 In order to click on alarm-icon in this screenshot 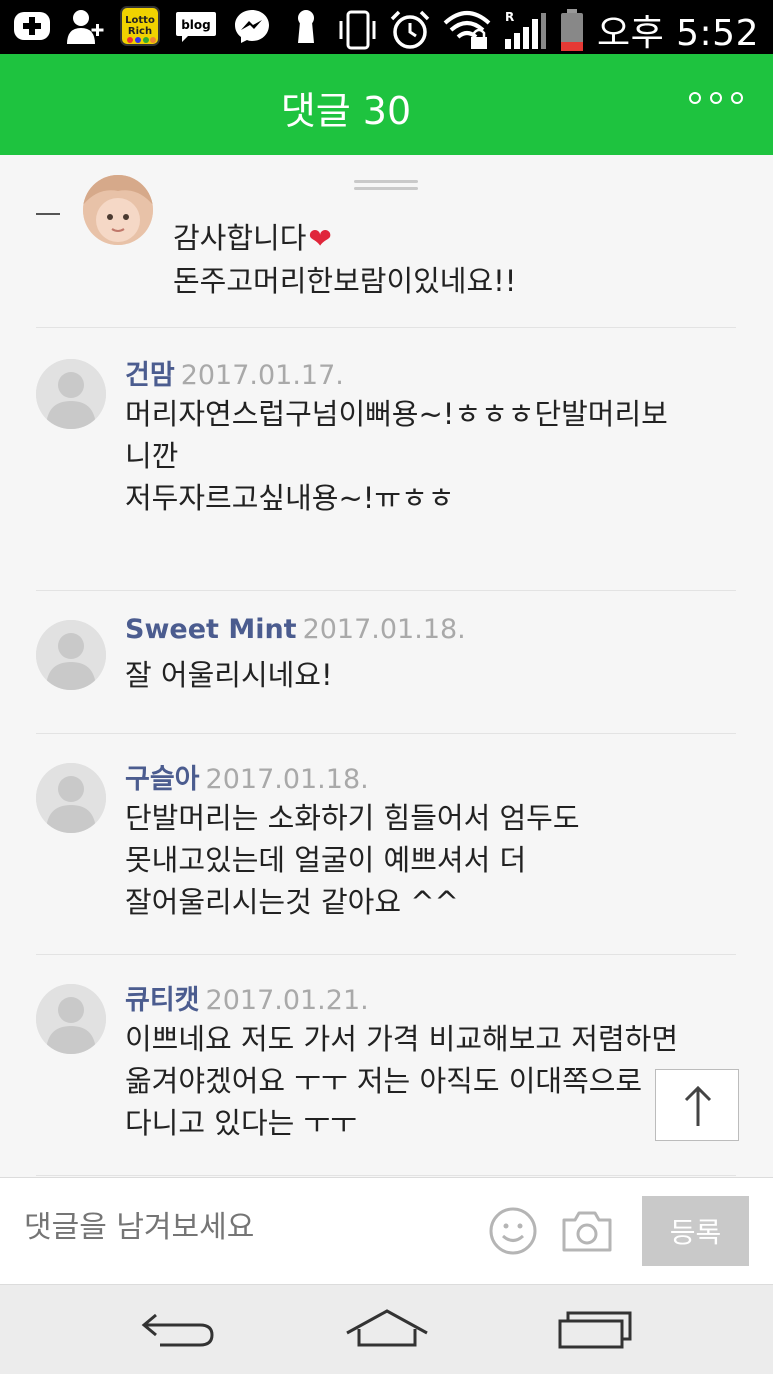, I will do `click(410, 29)`.